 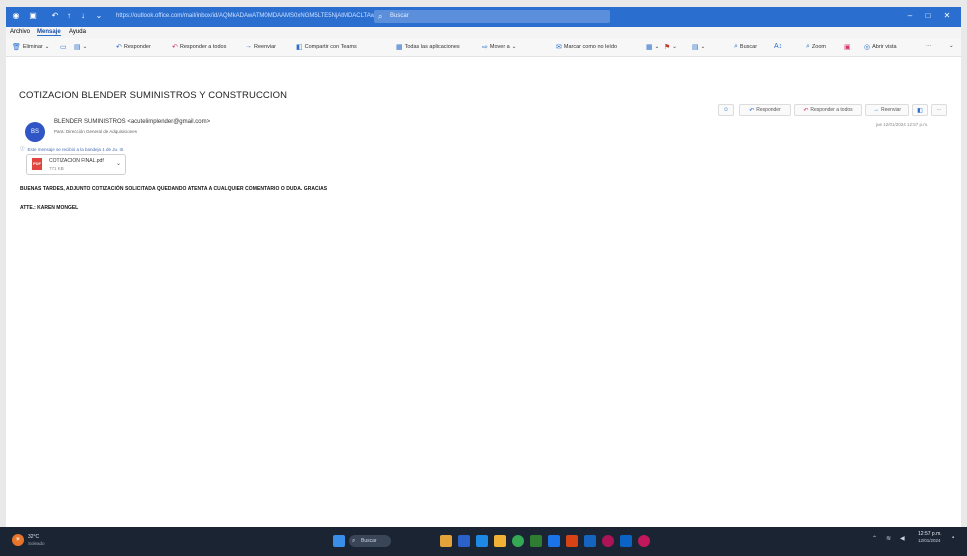 What do you see at coordinates (736, 46) in the screenshot?
I see `search-icon: ⌕` at bounding box center [736, 46].